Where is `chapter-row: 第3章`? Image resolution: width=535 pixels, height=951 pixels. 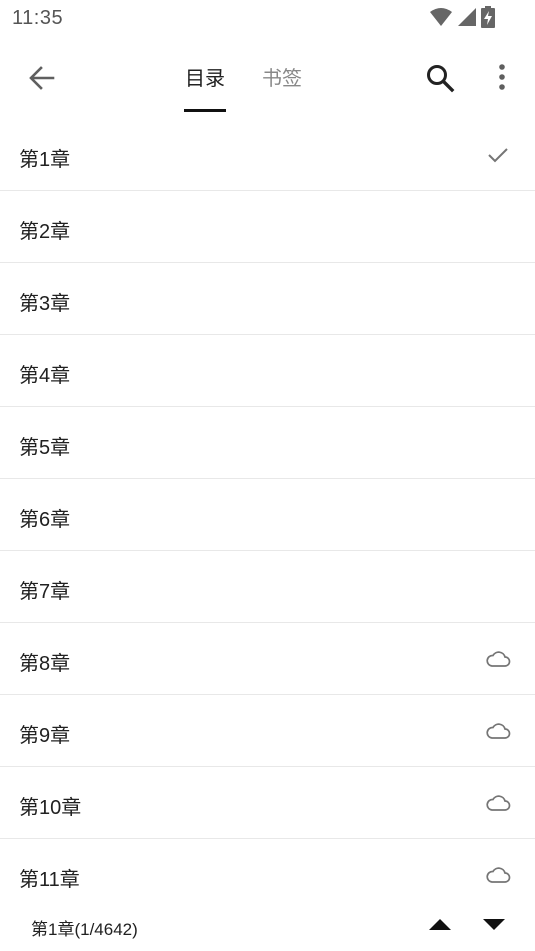
chapter-row: 第3章 is located at coordinates (267, 299).